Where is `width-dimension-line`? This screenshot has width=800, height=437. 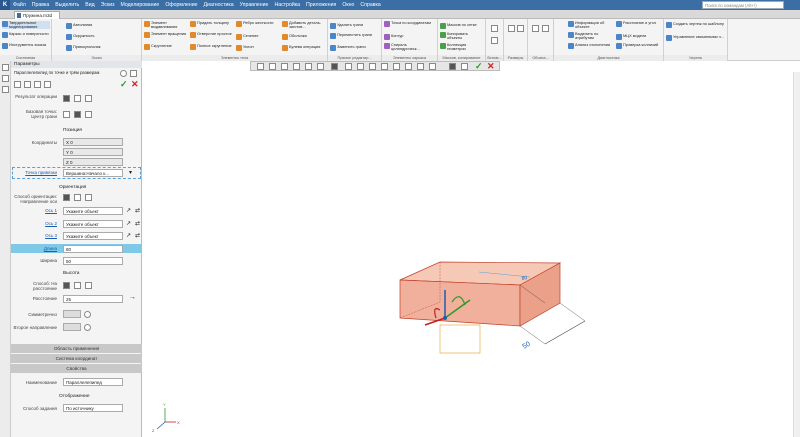 width-dimension-line is located at coordinates (565, 332).